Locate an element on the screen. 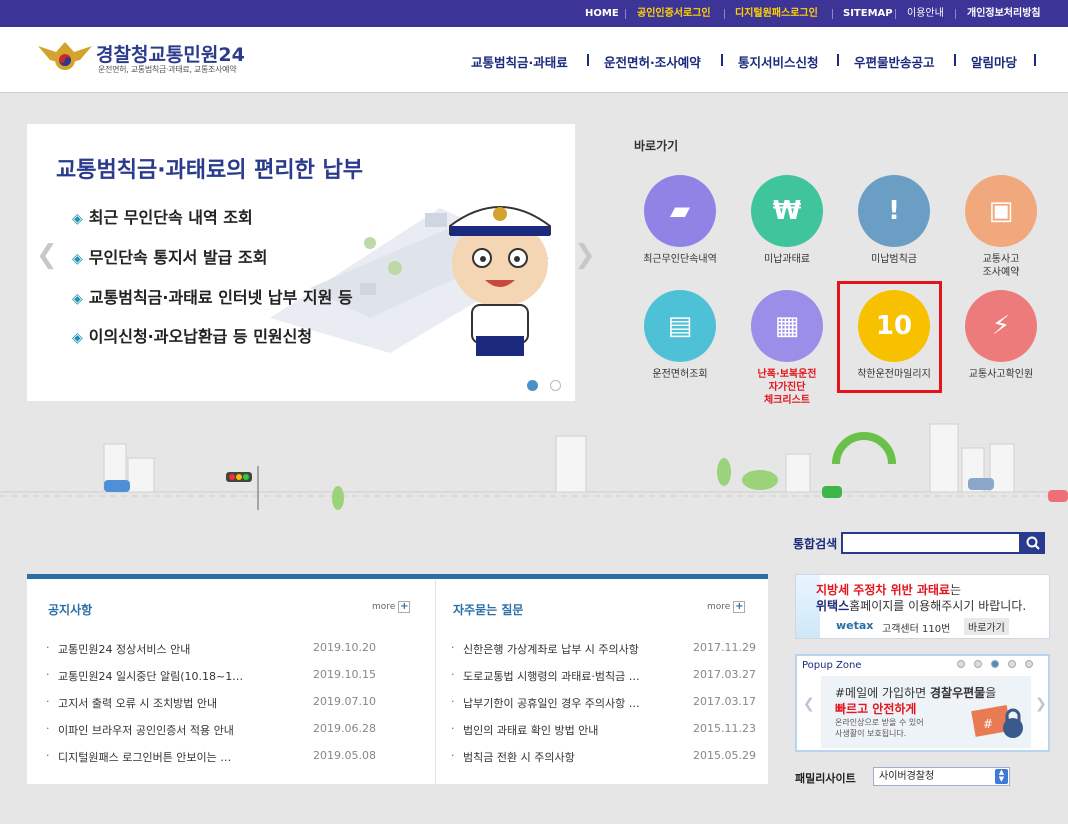  list-item-title: 고지서 출력 오류 시 조치방법 안내 is located at coordinates (137, 703).